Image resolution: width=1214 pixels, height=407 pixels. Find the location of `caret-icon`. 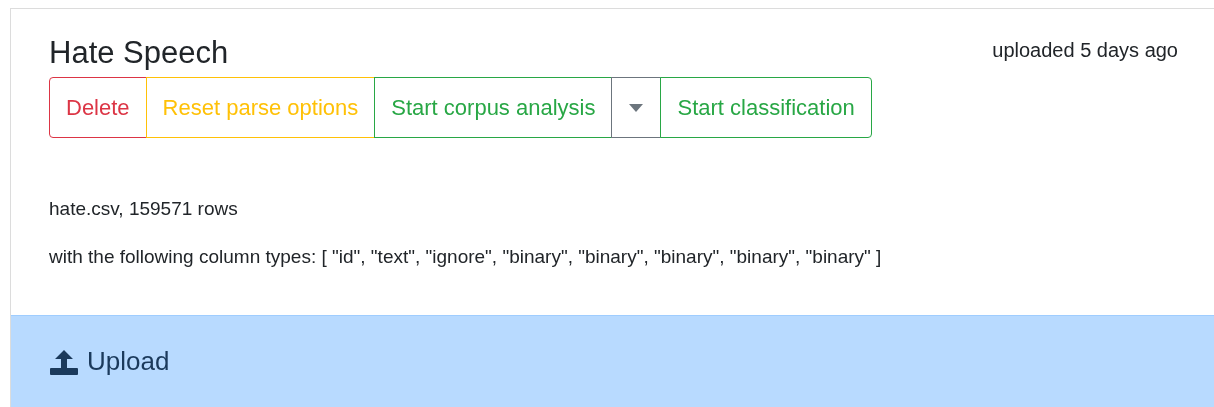

caret-icon is located at coordinates (636, 107).